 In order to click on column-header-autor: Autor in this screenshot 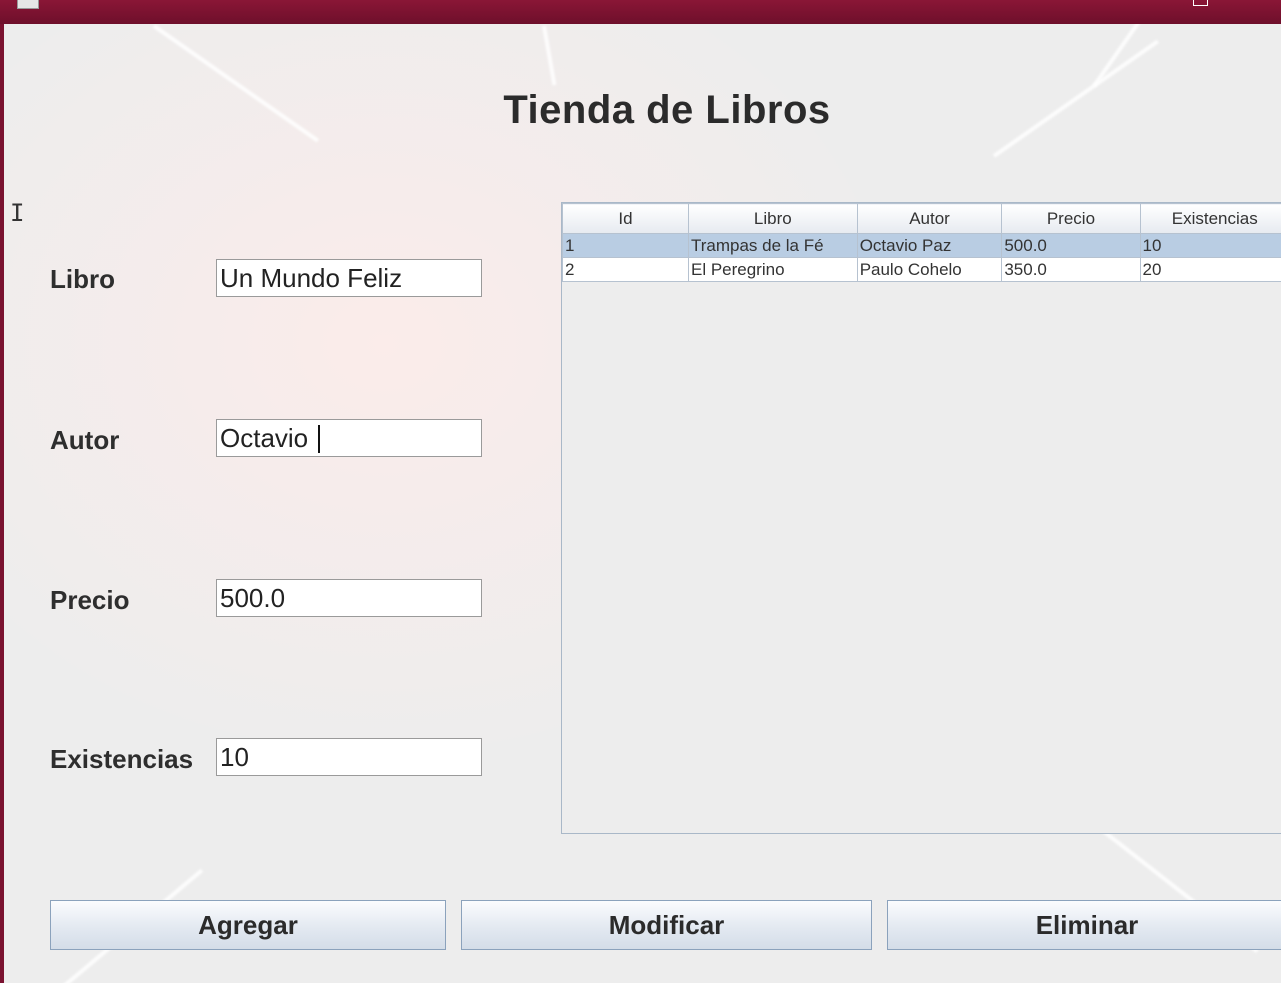, I will do `click(929, 218)`.